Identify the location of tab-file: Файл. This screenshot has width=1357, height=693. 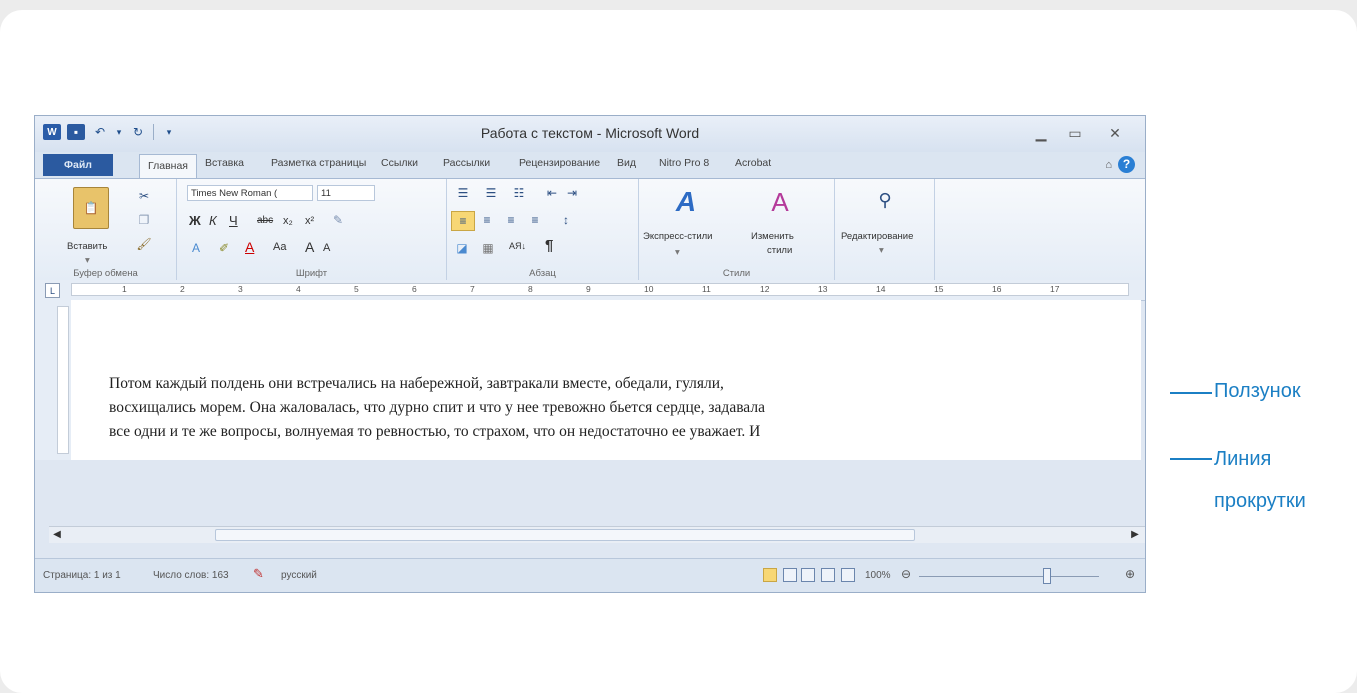
(78, 165).